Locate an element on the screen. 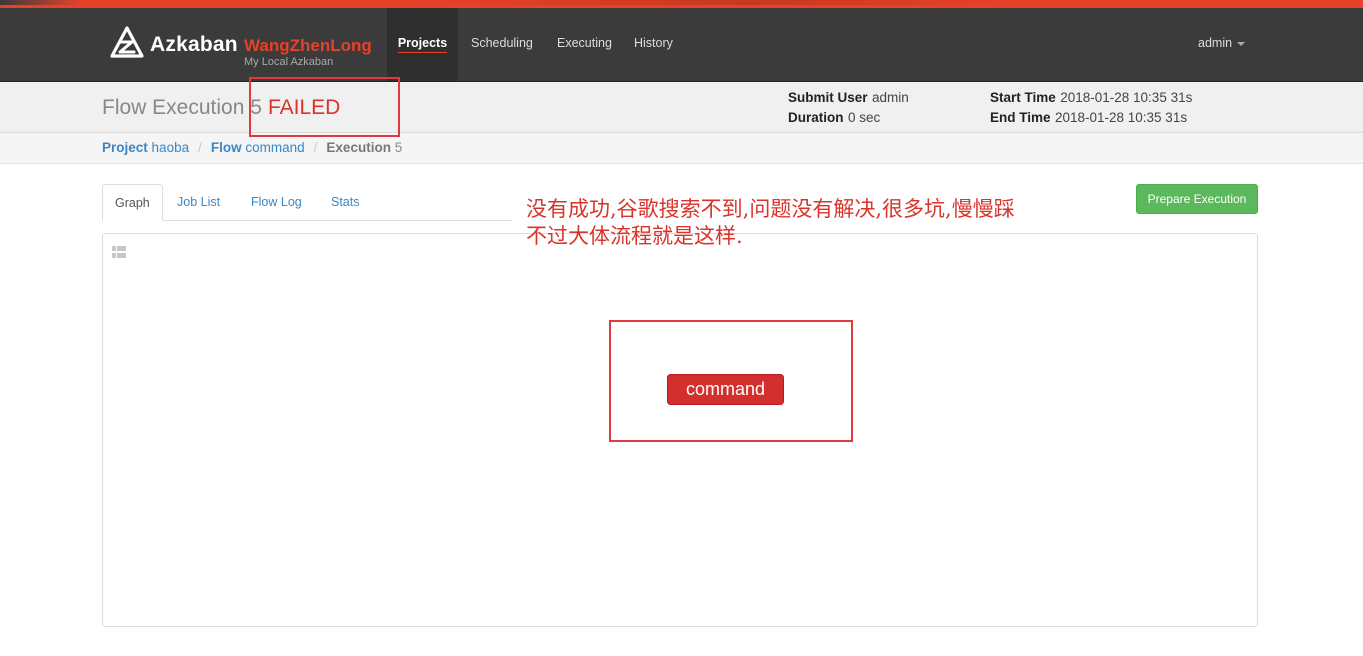 This screenshot has width=1363, height=656. nav-scheduling: Scheduling is located at coordinates (502, 44).